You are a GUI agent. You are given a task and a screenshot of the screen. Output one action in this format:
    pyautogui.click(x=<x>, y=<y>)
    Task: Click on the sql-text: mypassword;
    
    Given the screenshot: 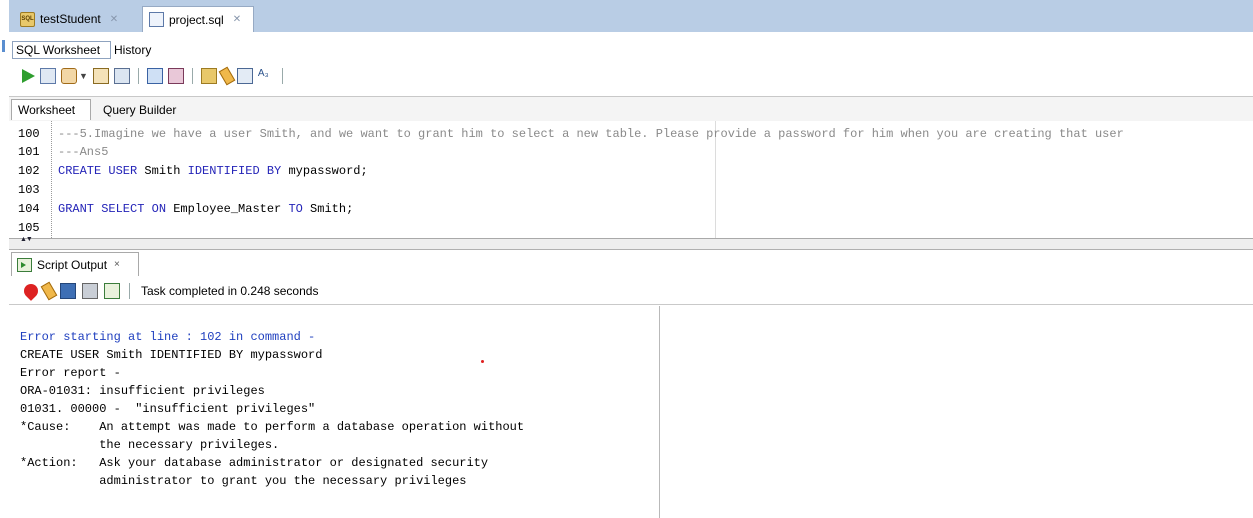 What is the action you would take?
    pyautogui.click(x=324, y=171)
    